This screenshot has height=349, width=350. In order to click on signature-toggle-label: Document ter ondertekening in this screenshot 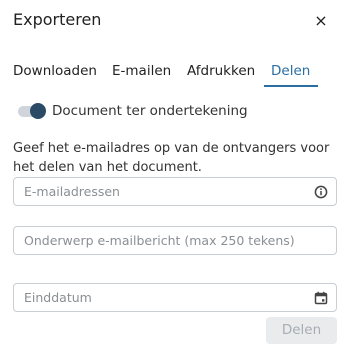, I will do `click(150, 111)`.